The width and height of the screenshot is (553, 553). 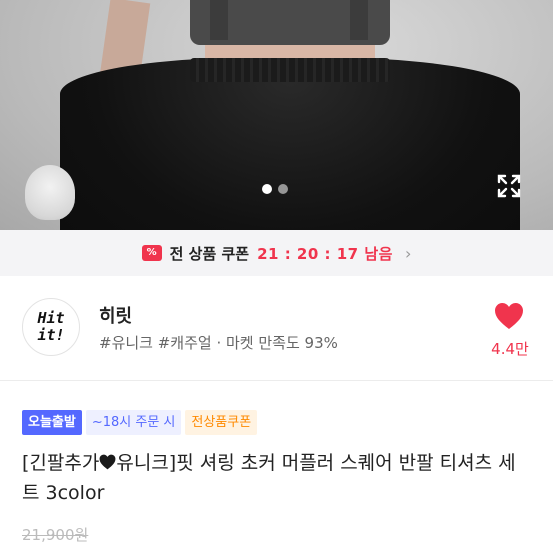 What do you see at coordinates (275, 189) in the screenshot?
I see `carousel-indicator` at bounding box center [275, 189].